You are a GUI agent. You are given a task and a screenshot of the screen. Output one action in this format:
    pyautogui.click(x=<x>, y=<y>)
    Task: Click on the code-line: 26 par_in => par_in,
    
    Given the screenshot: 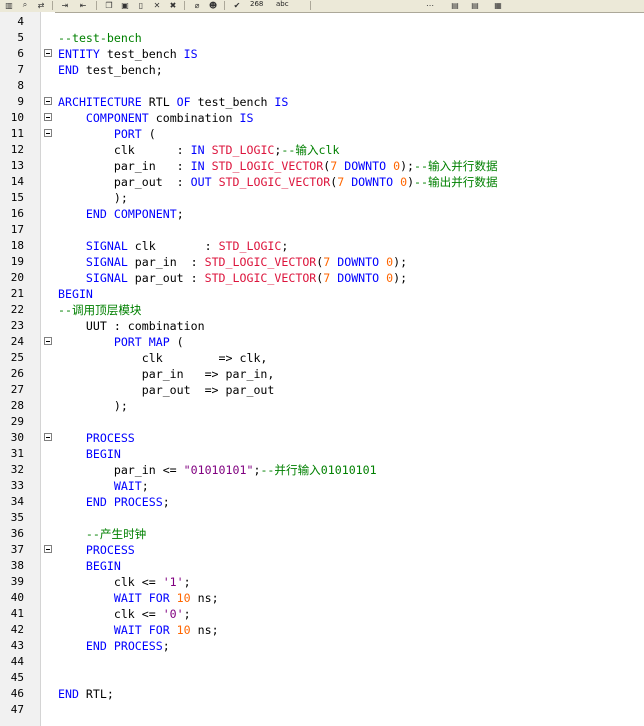 What is the action you would take?
    pyautogui.click(x=322, y=374)
    